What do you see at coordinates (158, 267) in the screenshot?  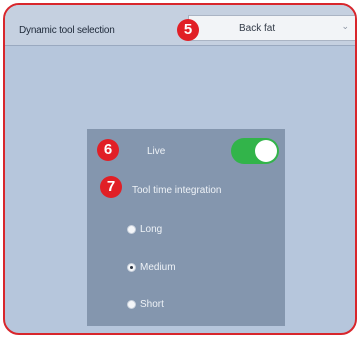 I see `radio-label: Medium` at bounding box center [158, 267].